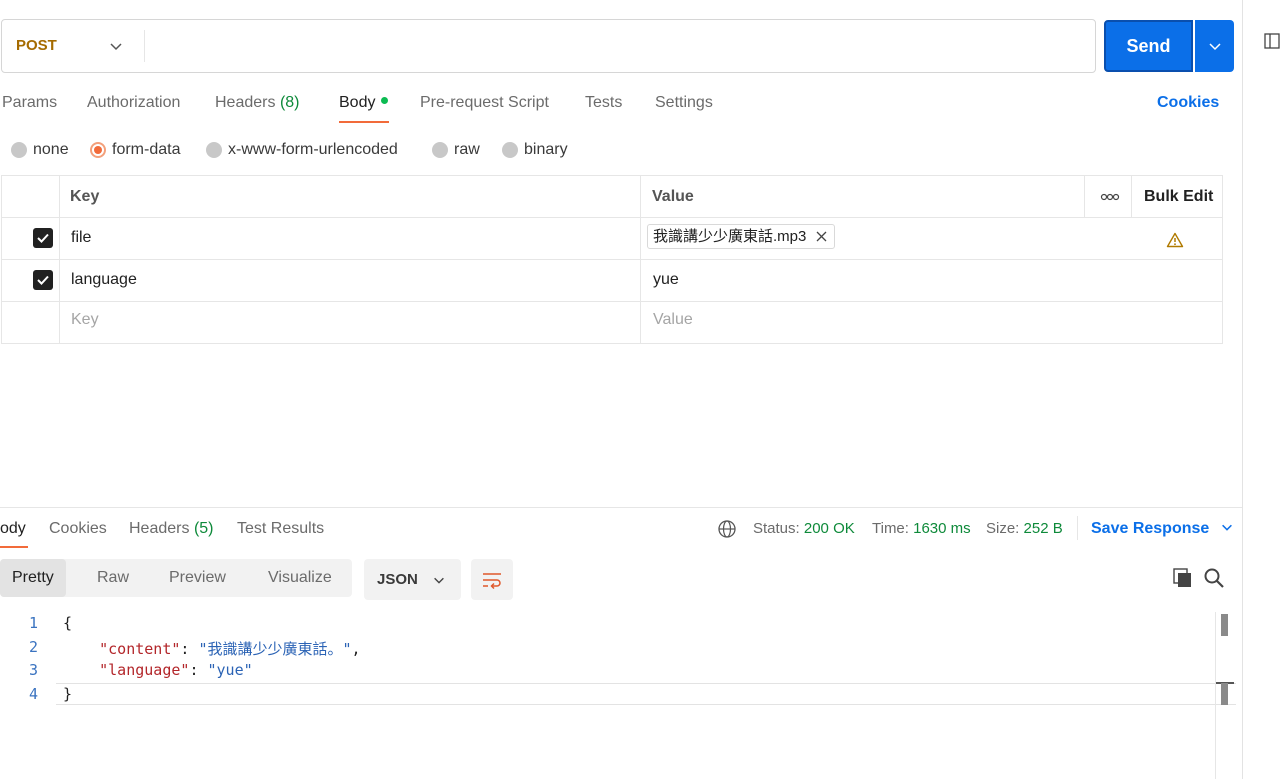  I want to click on view-visualize: Visualize, so click(300, 578).